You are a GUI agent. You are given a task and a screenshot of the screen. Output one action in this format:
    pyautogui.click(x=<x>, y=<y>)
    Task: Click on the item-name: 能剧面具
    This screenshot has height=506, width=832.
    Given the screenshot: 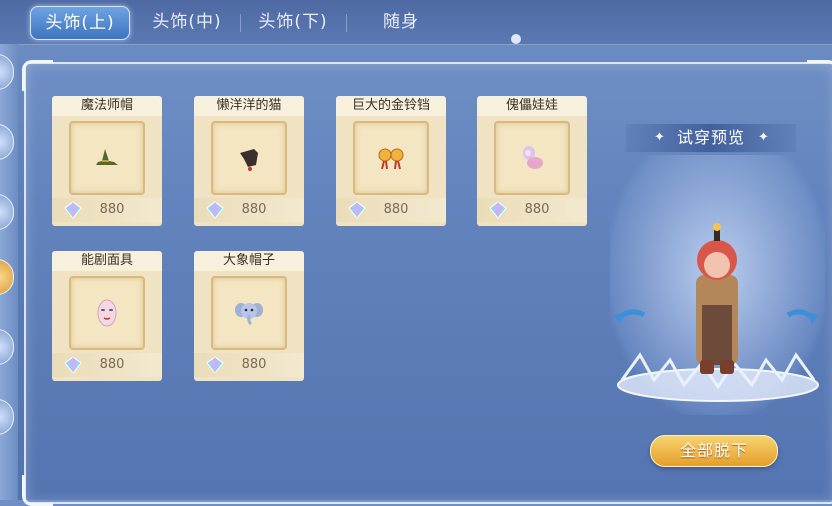 What is the action you would take?
    pyautogui.click(x=107, y=261)
    